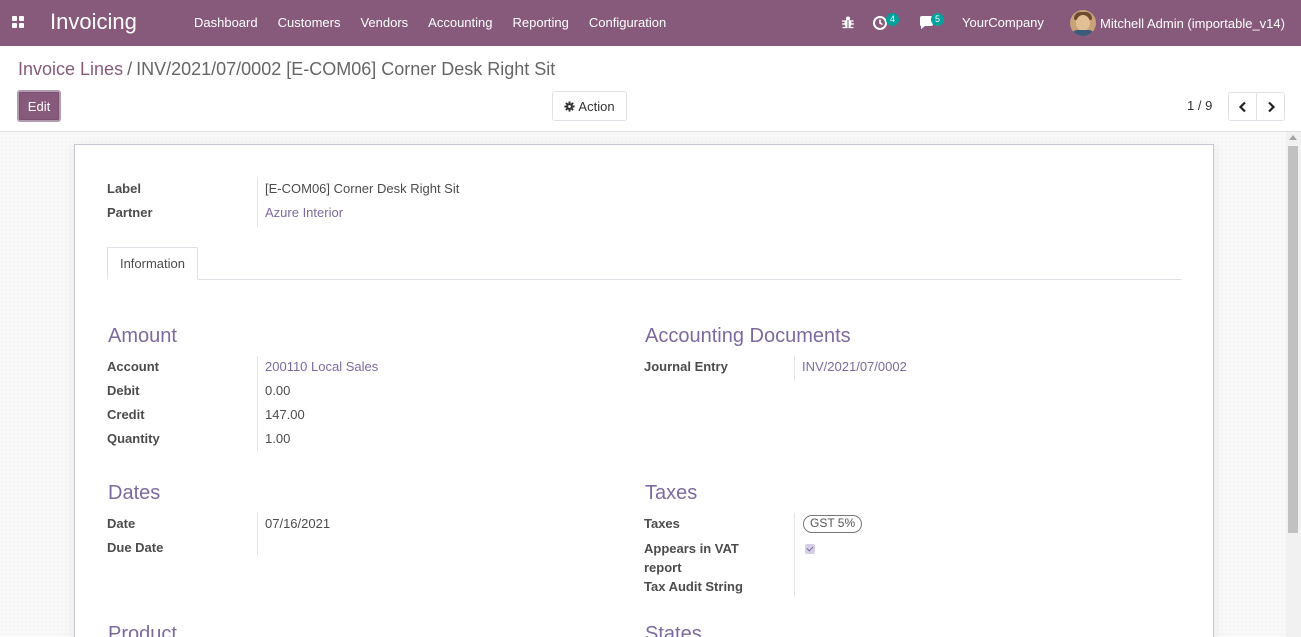 Image resolution: width=1301 pixels, height=637 pixels. What do you see at coordinates (644, 279) in the screenshot?
I see `tabs-underline` at bounding box center [644, 279].